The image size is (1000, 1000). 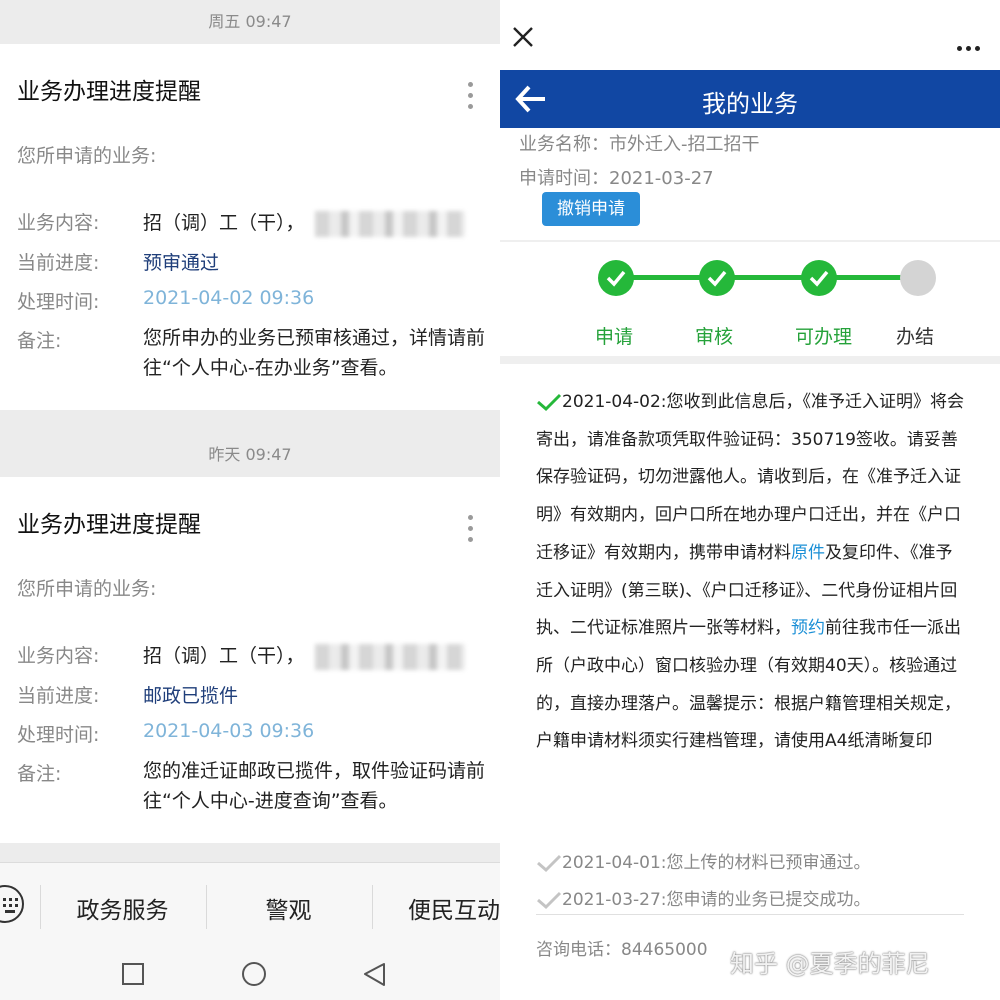 What do you see at coordinates (703, 860) in the screenshot?
I see `history-item: 2021-04-01:您上传的材料已预审通过。` at bounding box center [703, 860].